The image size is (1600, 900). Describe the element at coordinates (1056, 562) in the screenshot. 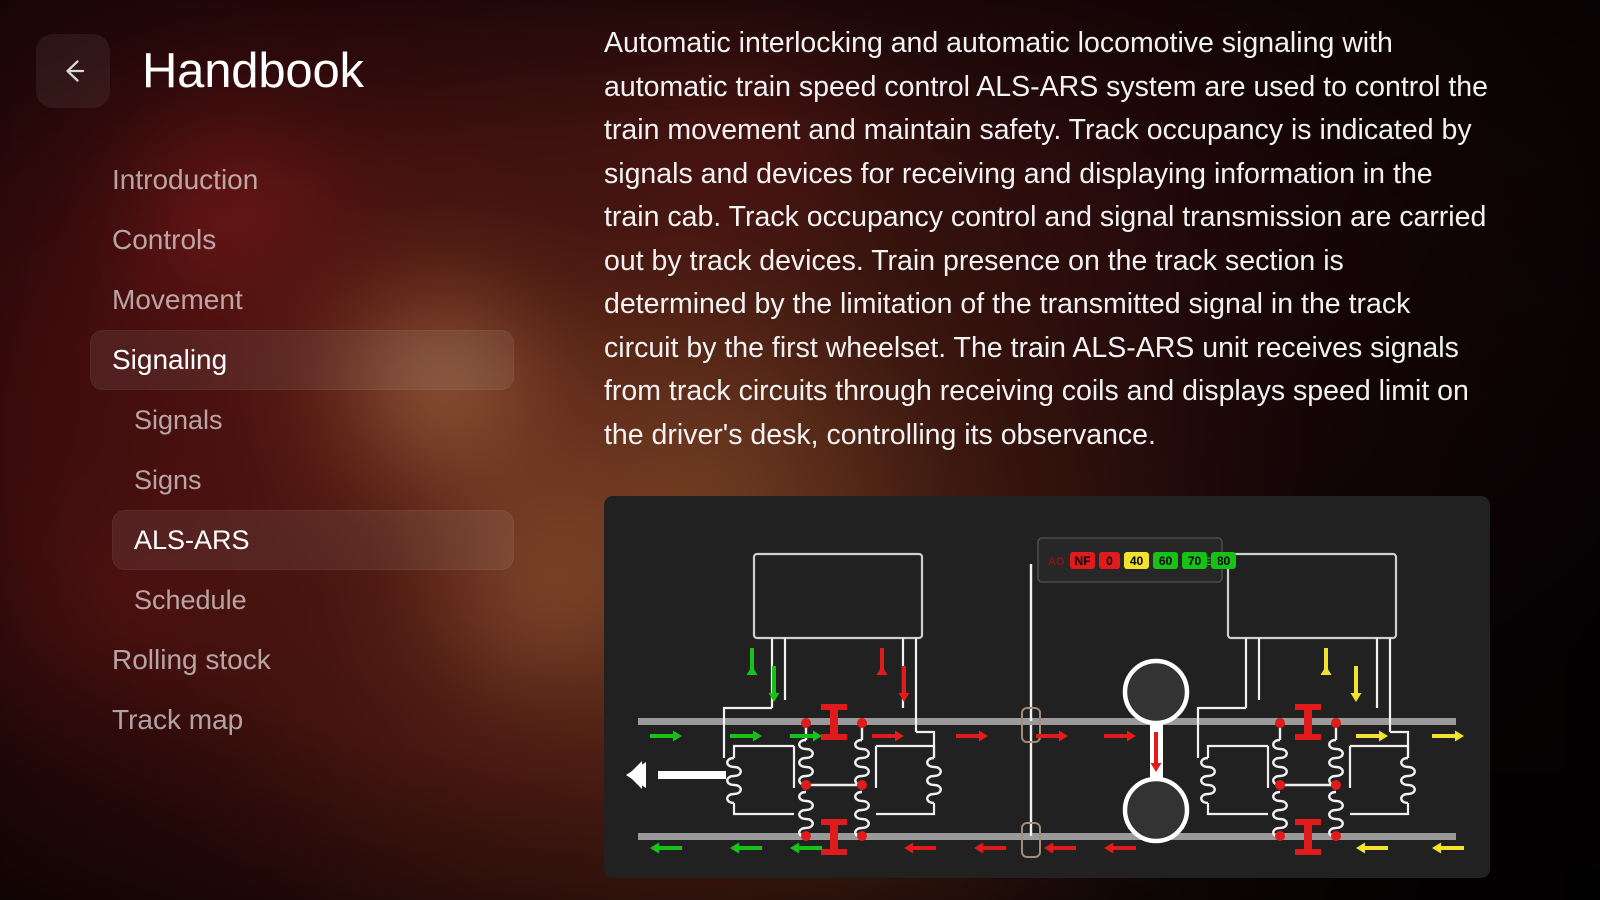

I see `indicator-label-ao: AO` at that location.